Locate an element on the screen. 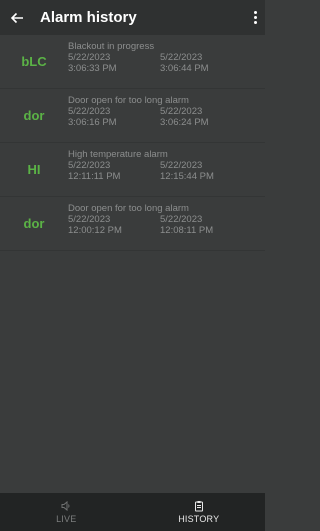 The height and width of the screenshot is (531, 320). alarm-end: 5/22/2023 12:15:44 PM is located at coordinates (206, 171).